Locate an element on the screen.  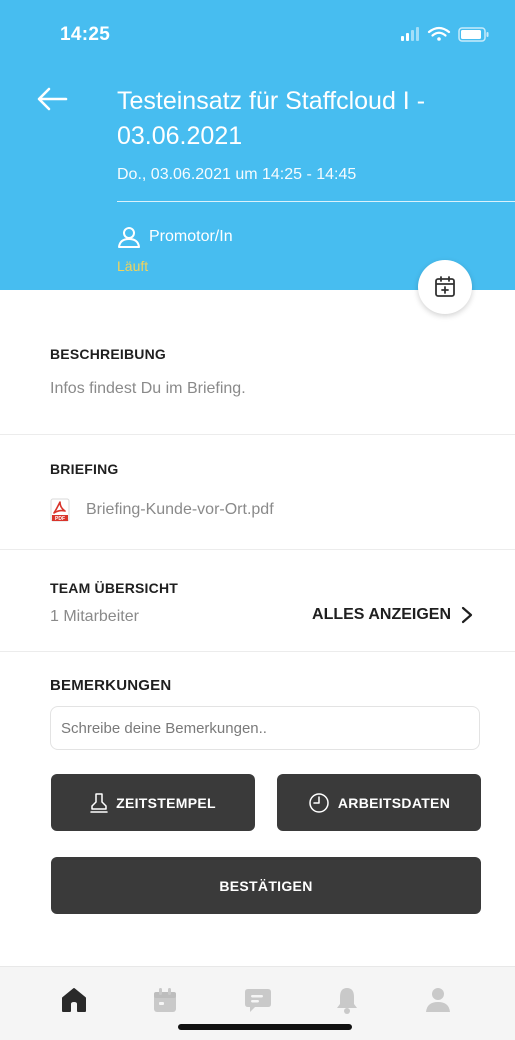
briefing-heading: BRIEFING is located at coordinates (84, 469).